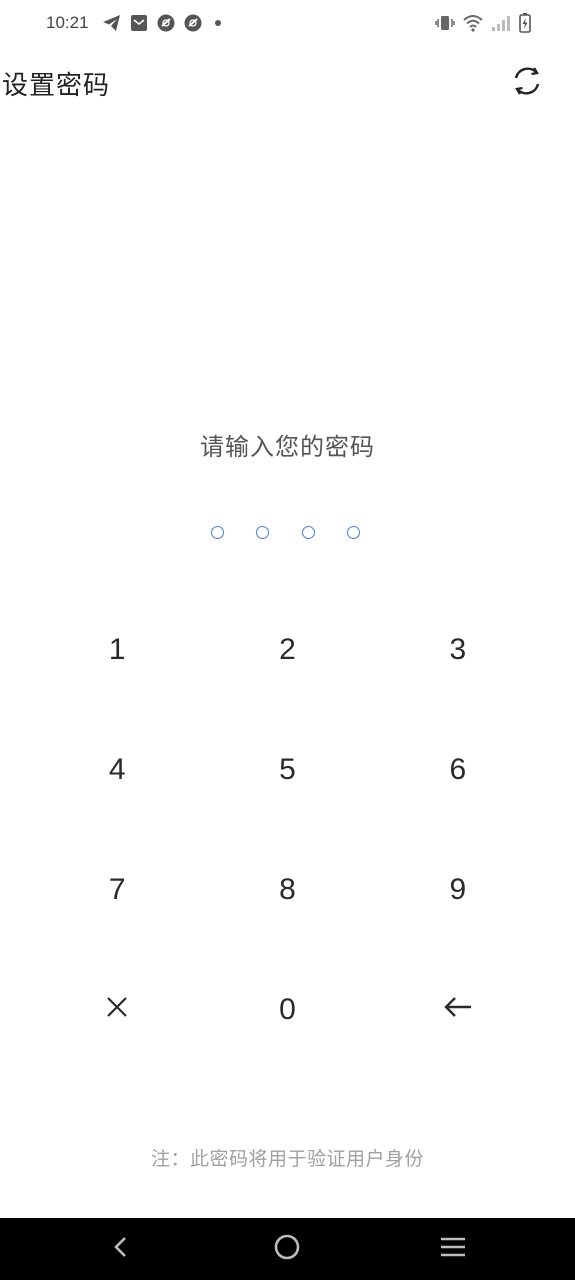 Image resolution: width=575 pixels, height=1280 pixels. I want to click on status-notification-icons, so click(163, 23).